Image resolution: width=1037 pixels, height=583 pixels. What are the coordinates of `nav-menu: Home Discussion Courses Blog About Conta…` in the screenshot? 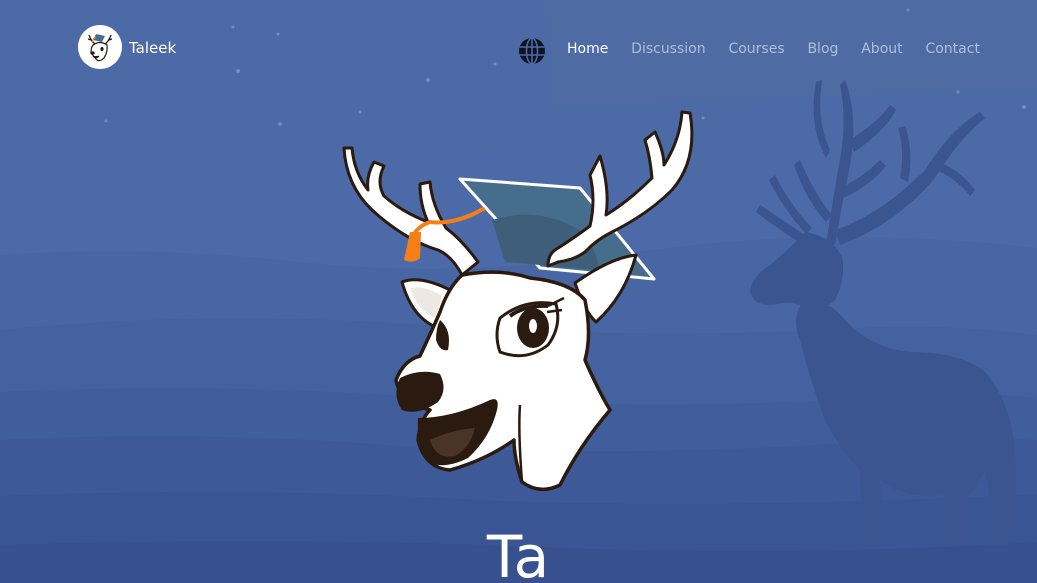 It's located at (768, 47).